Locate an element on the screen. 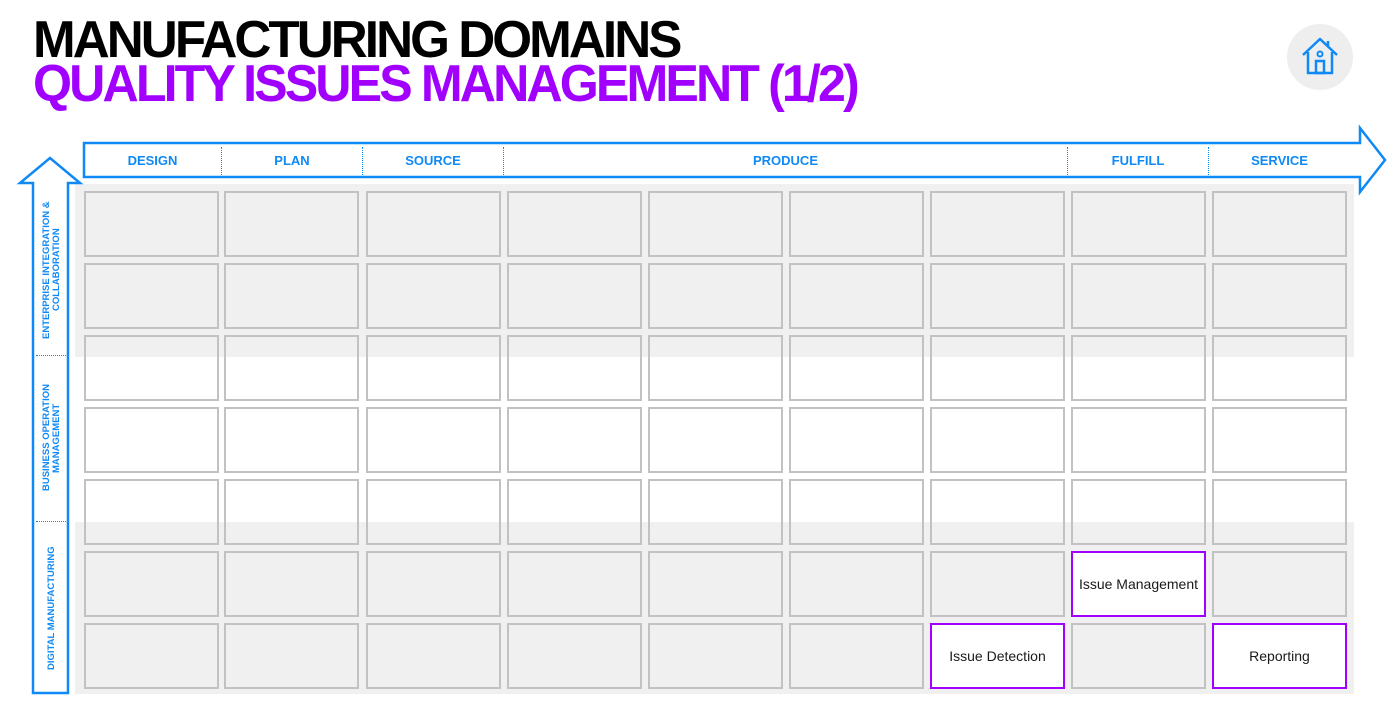 The image size is (1394, 707). column-design: DESIGN is located at coordinates (152, 161).